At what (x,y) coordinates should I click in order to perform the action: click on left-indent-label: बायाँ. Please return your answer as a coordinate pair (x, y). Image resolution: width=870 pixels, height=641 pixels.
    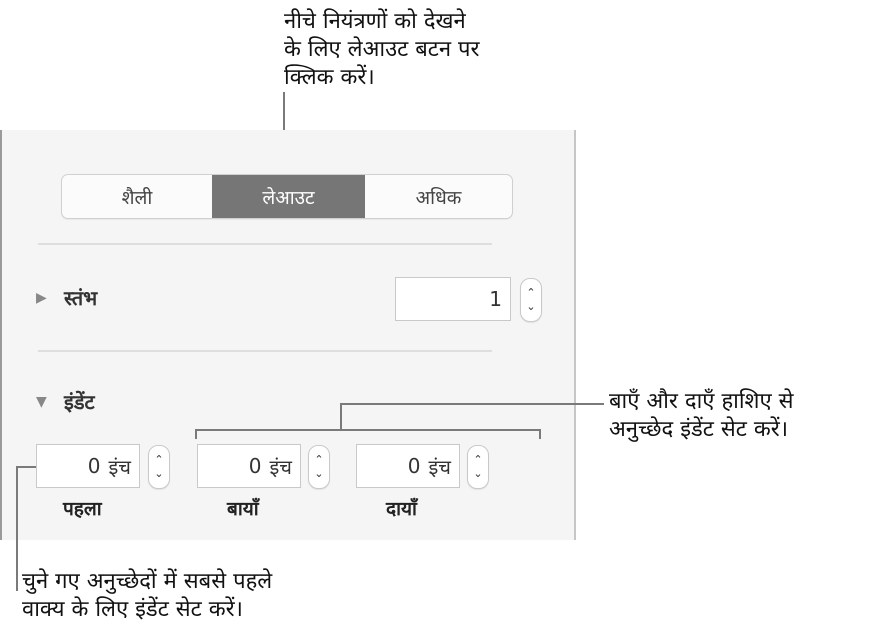
    Looking at the image, I should click on (243, 509).